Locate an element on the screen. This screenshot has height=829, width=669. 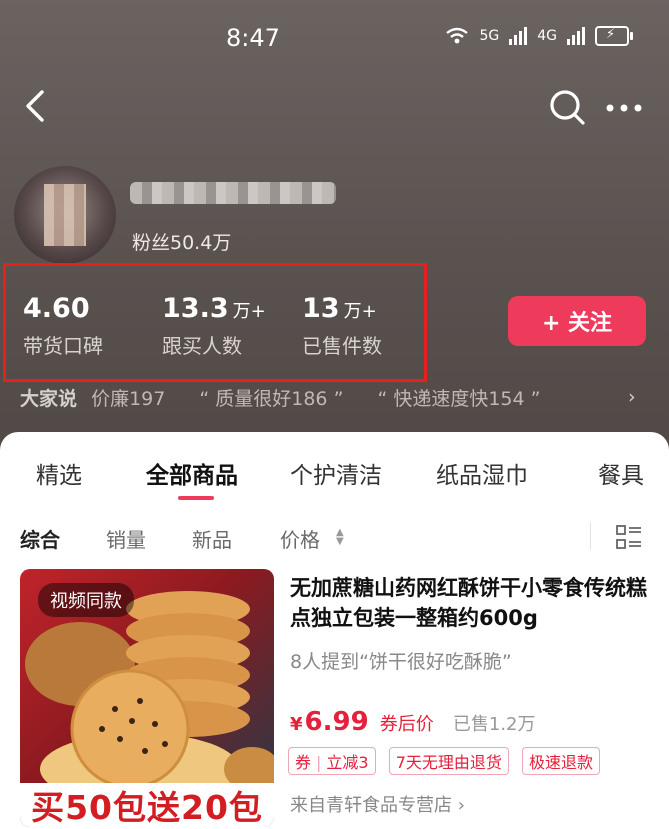
stat-value: 4.60 is located at coordinates (56, 308).